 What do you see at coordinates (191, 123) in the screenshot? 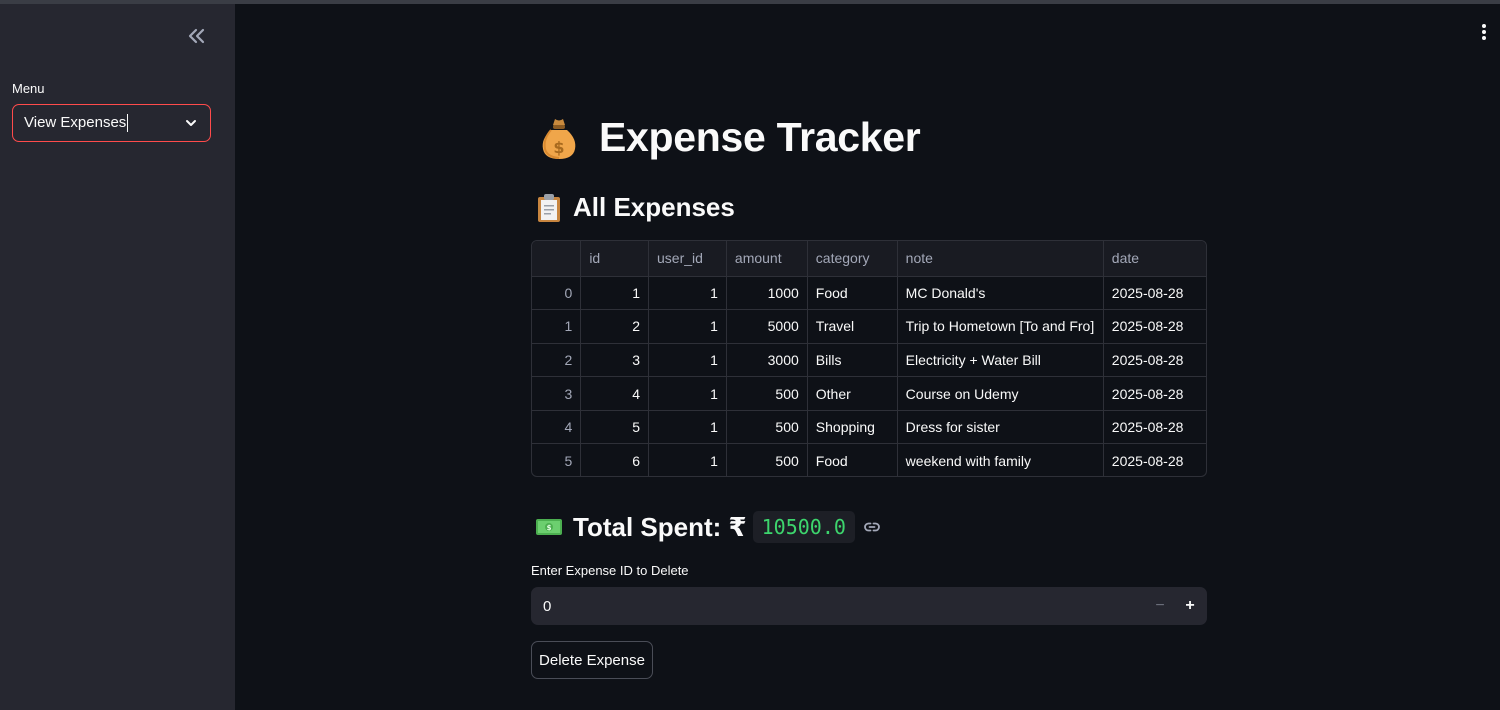
I see `chevron-down-icon` at bounding box center [191, 123].